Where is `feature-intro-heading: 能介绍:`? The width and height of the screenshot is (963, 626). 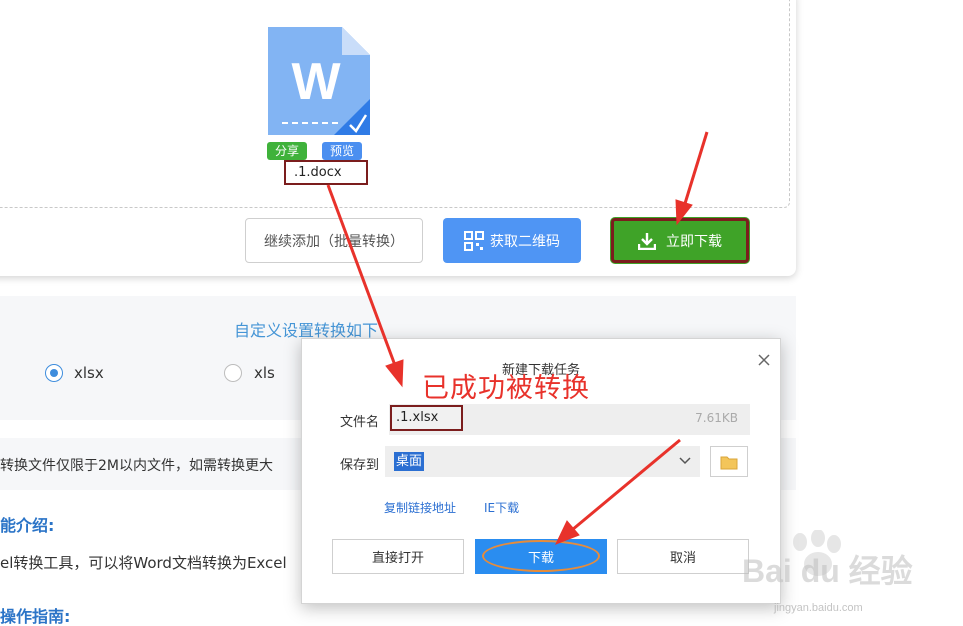 feature-intro-heading: 能介绍: is located at coordinates (27, 525).